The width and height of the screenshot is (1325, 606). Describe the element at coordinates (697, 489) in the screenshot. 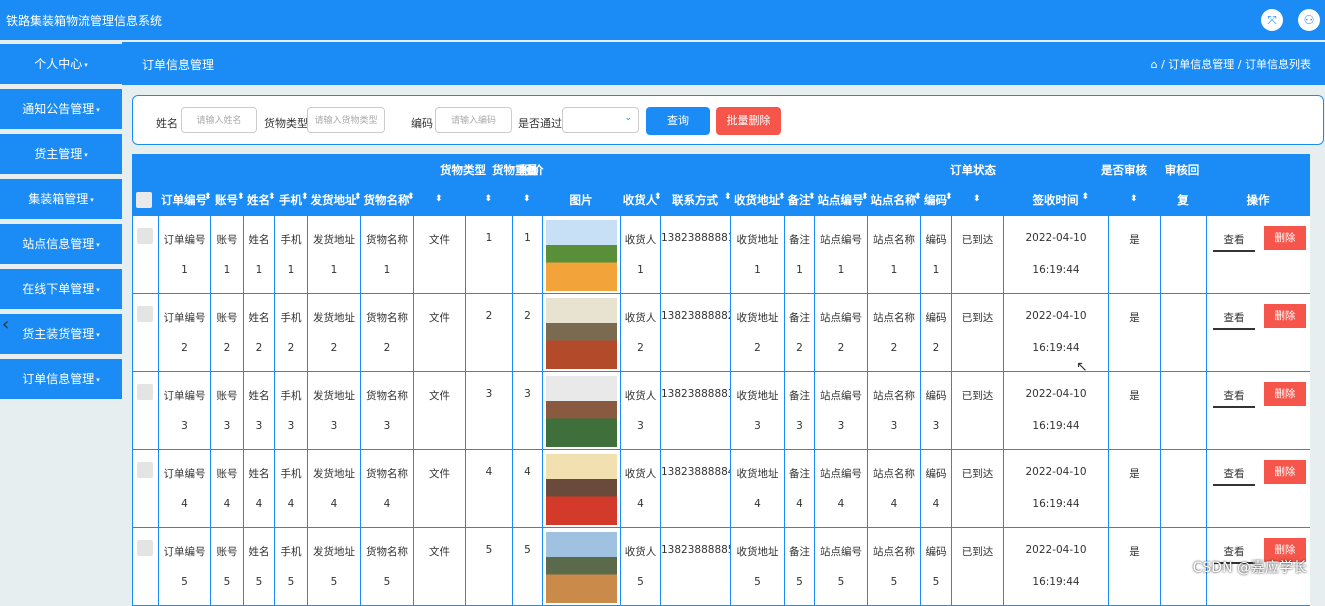

I see `table-cell-contact: 13823888884` at that location.